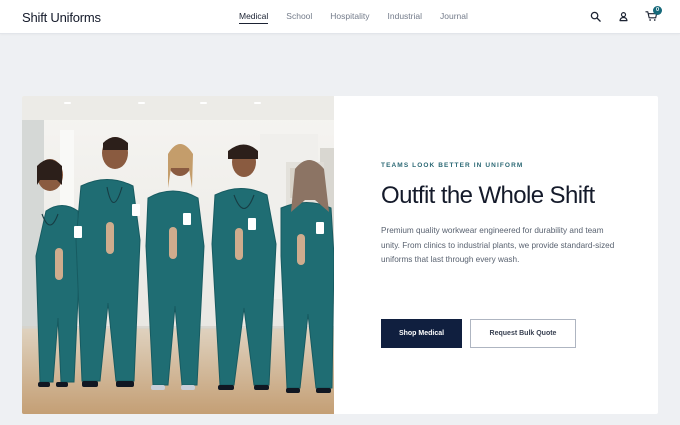 Image resolution: width=680 pixels, height=425 pixels. What do you see at coordinates (349, 16) in the screenshot?
I see `nav-item-hospitality: Hospitality` at bounding box center [349, 16].